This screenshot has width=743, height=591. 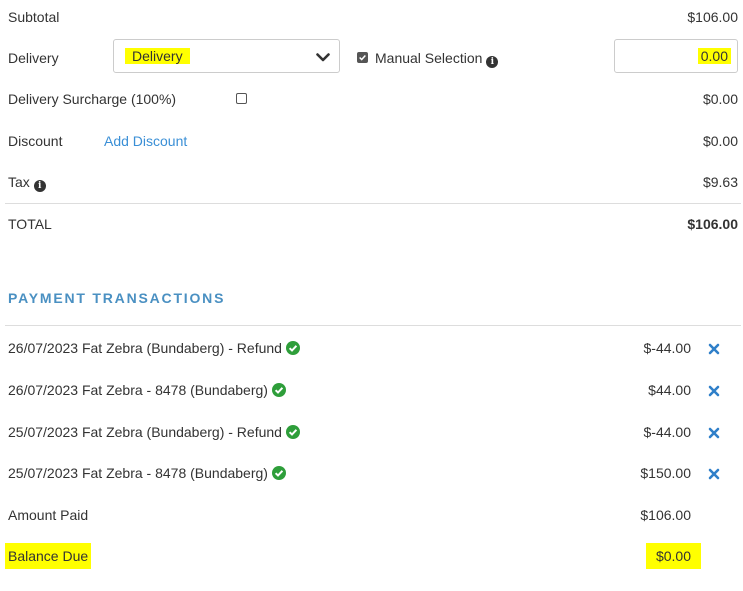 I want to click on subtotal-label: Subtotal, so click(x=34, y=17).